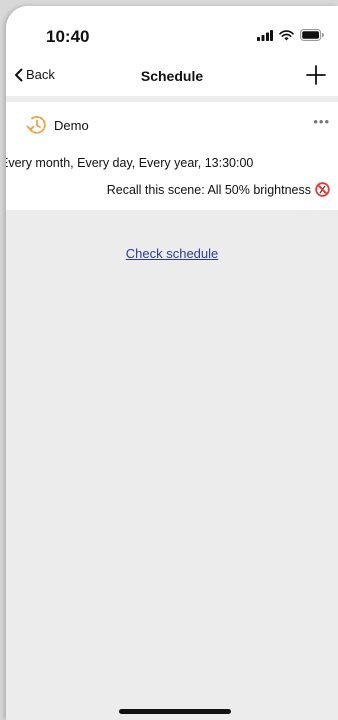 The width and height of the screenshot is (338, 720). I want to click on more-options-button: •••, so click(321, 121).